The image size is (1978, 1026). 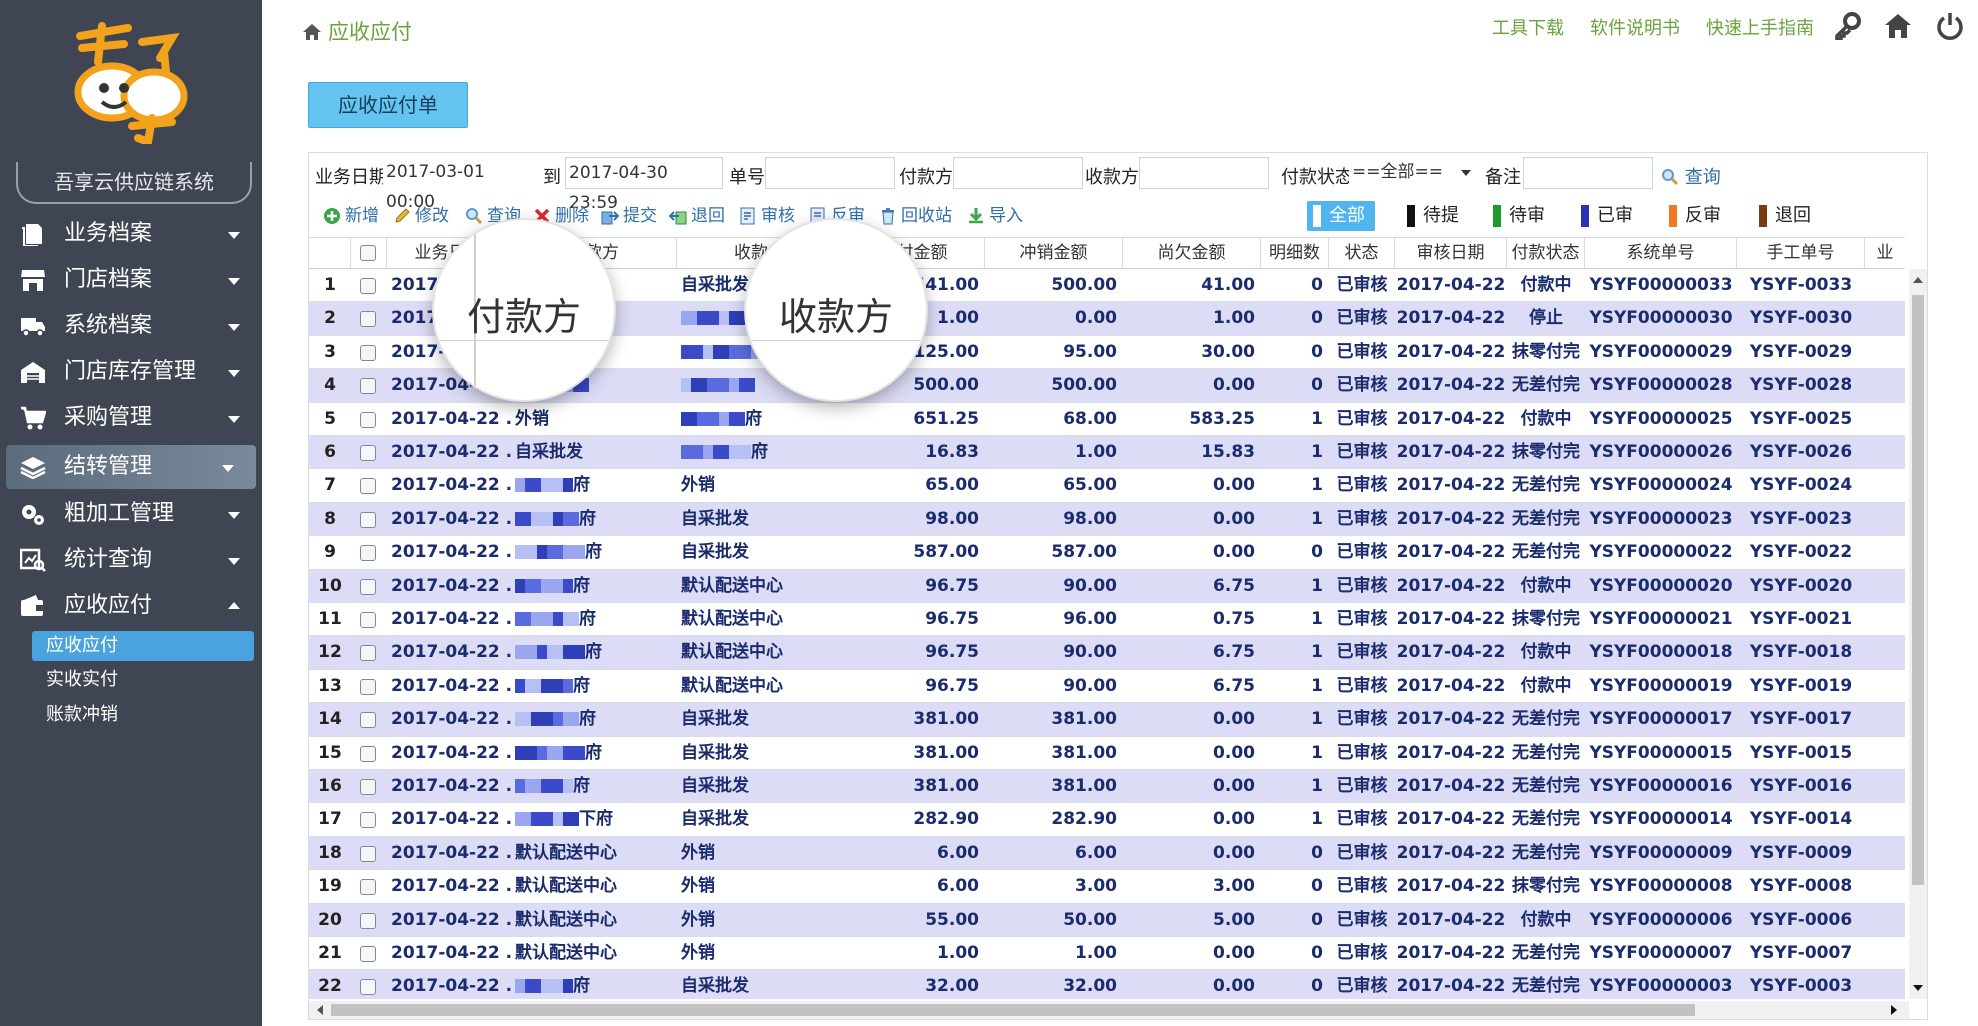 I want to click on horizontal-scrollbar, so click(x=1109, y=1010).